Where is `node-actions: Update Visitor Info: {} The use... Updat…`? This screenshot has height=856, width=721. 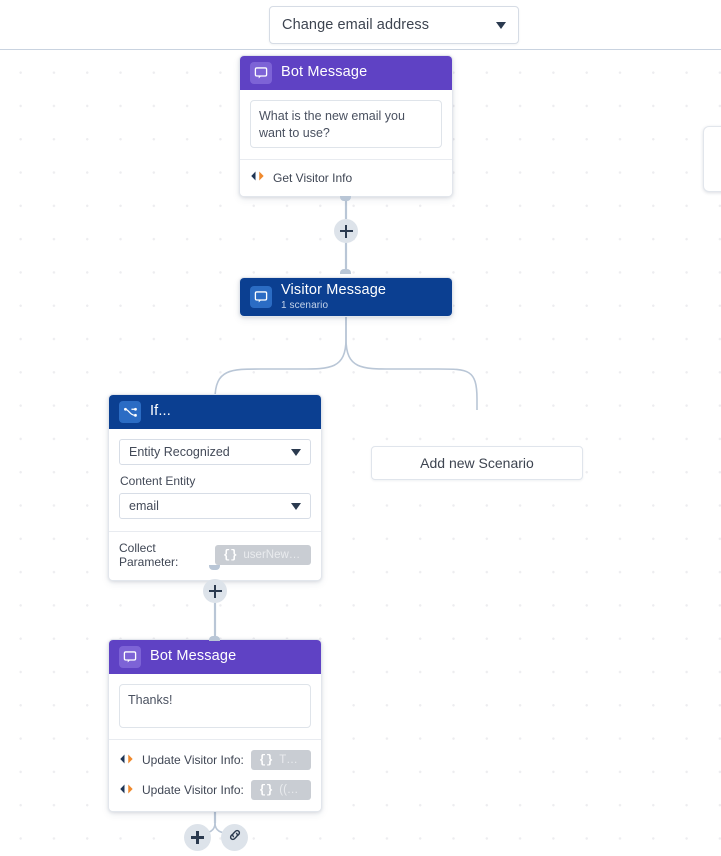 node-actions: Update Visitor Info: {} The use... Updat… is located at coordinates (215, 775).